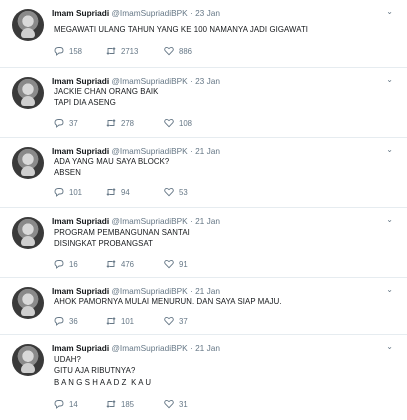  What do you see at coordinates (106, 91) in the screenshot?
I see `tweet-line: JACKIE CHAN ORANG BAIK` at bounding box center [106, 91].